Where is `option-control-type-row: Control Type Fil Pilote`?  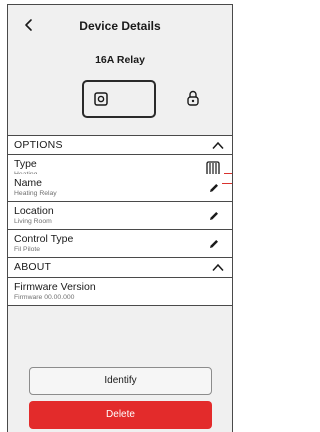 option-control-type-row: Control Type Fil Pilote is located at coordinates (120, 244).